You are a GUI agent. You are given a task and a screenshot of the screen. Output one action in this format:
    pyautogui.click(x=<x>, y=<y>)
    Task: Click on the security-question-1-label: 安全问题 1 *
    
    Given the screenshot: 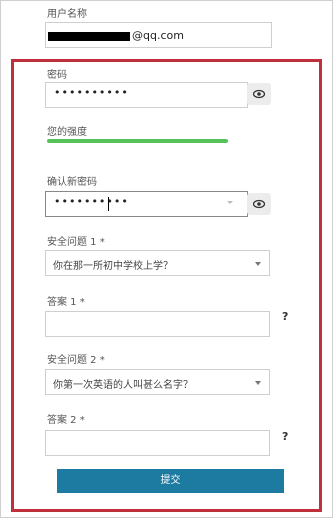 What is the action you would take?
    pyautogui.click(x=76, y=242)
    